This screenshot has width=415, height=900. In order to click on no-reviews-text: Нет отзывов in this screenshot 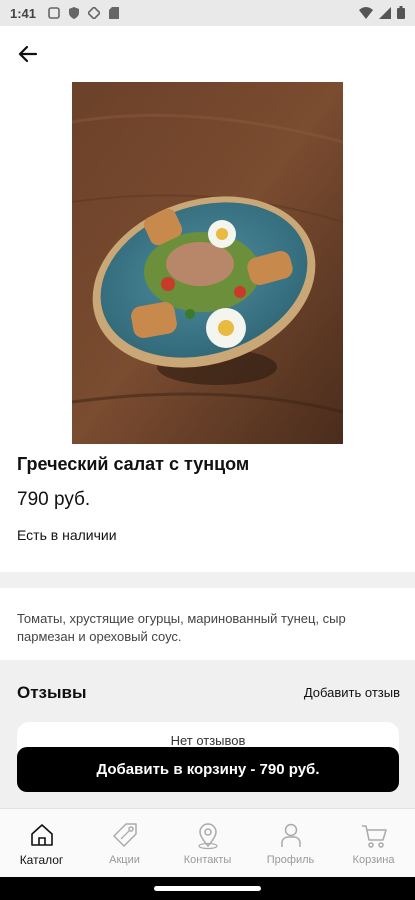, I will do `click(208, 740)`.